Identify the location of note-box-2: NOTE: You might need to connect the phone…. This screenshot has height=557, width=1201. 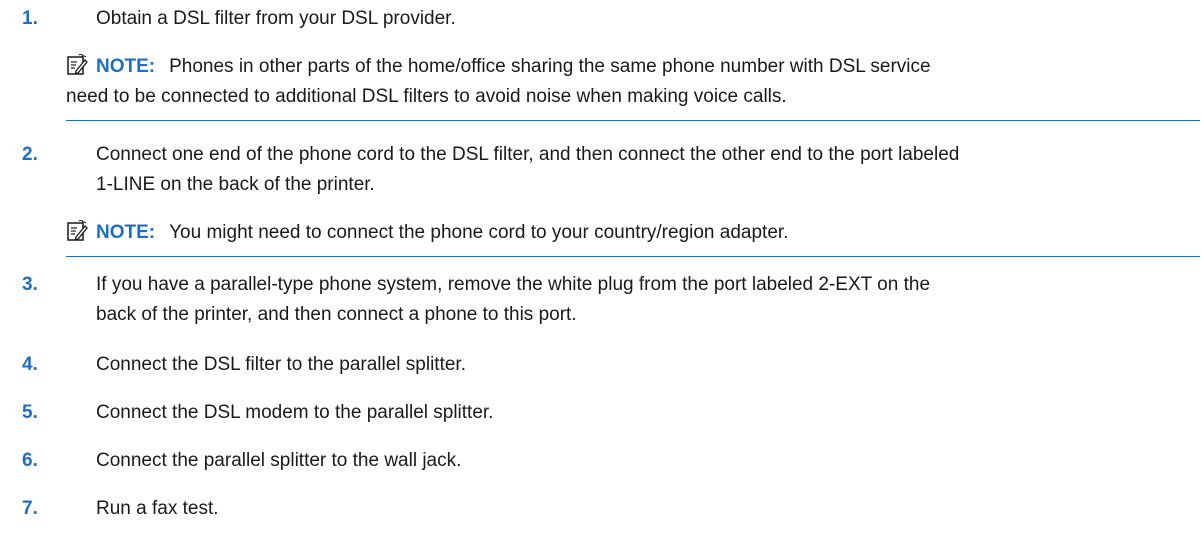
(633, 237).